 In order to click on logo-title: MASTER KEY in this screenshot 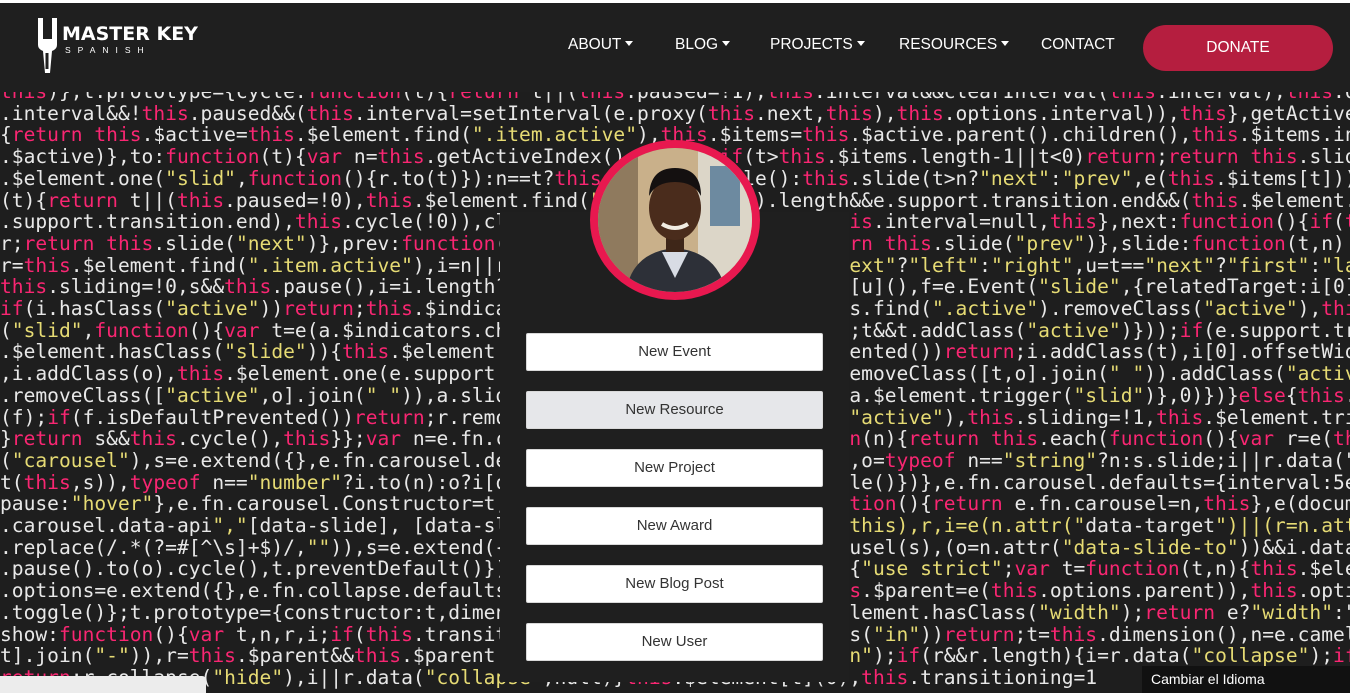, I will do `click(130, 34)`.